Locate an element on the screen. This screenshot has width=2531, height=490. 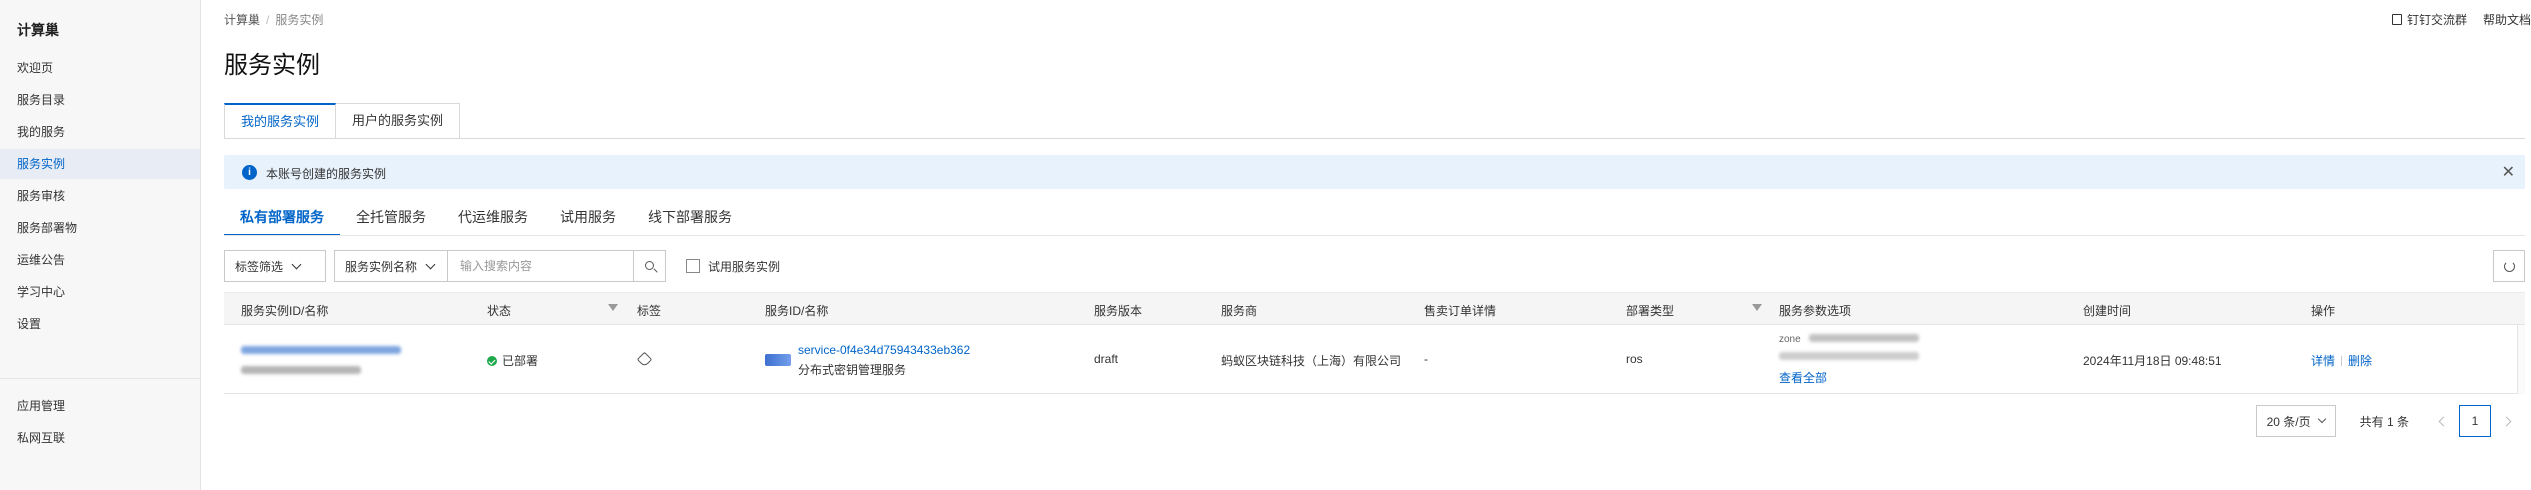
filter-bar: 标签筛选 服务实例名称 试用服务实例 is located at coordinates (502, 266).